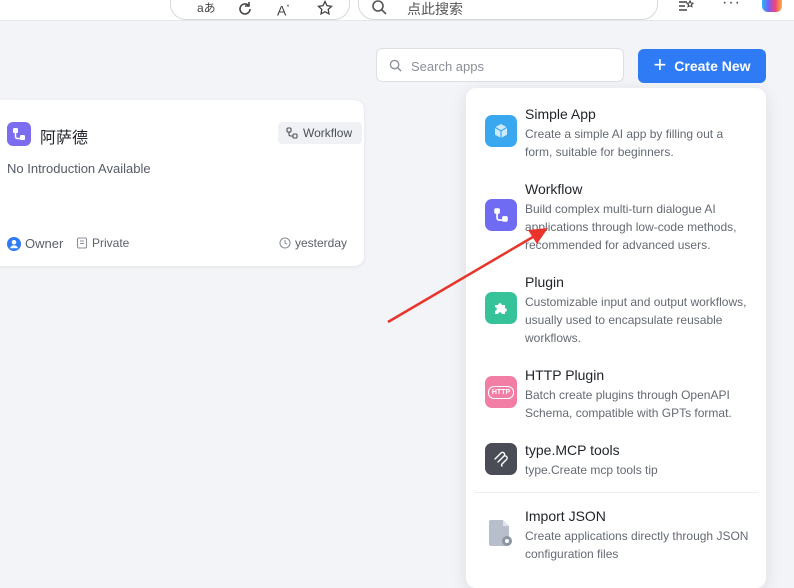 This screenshot has width=794, height=588. I want to click on menu-item-title: Plugin, so click(544, 282).